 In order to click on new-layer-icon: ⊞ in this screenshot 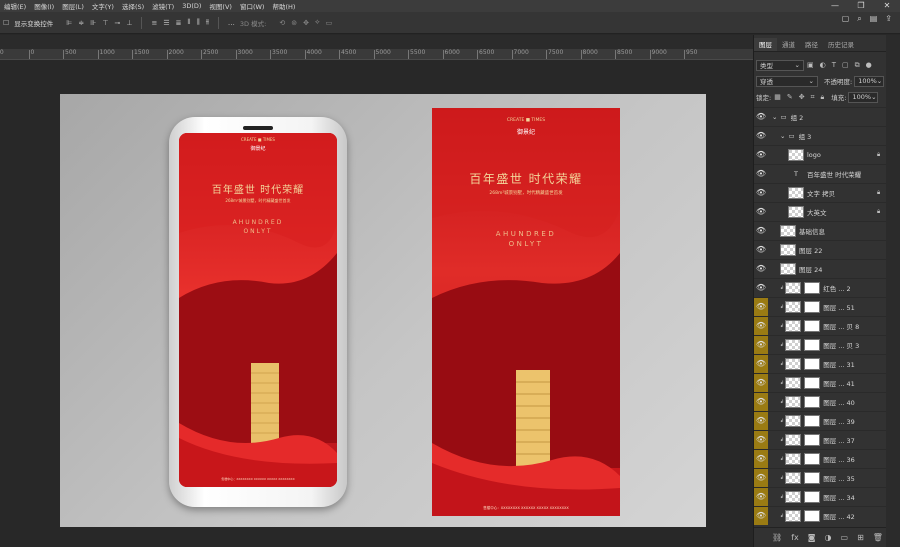, I will do `click(860, 537)`.